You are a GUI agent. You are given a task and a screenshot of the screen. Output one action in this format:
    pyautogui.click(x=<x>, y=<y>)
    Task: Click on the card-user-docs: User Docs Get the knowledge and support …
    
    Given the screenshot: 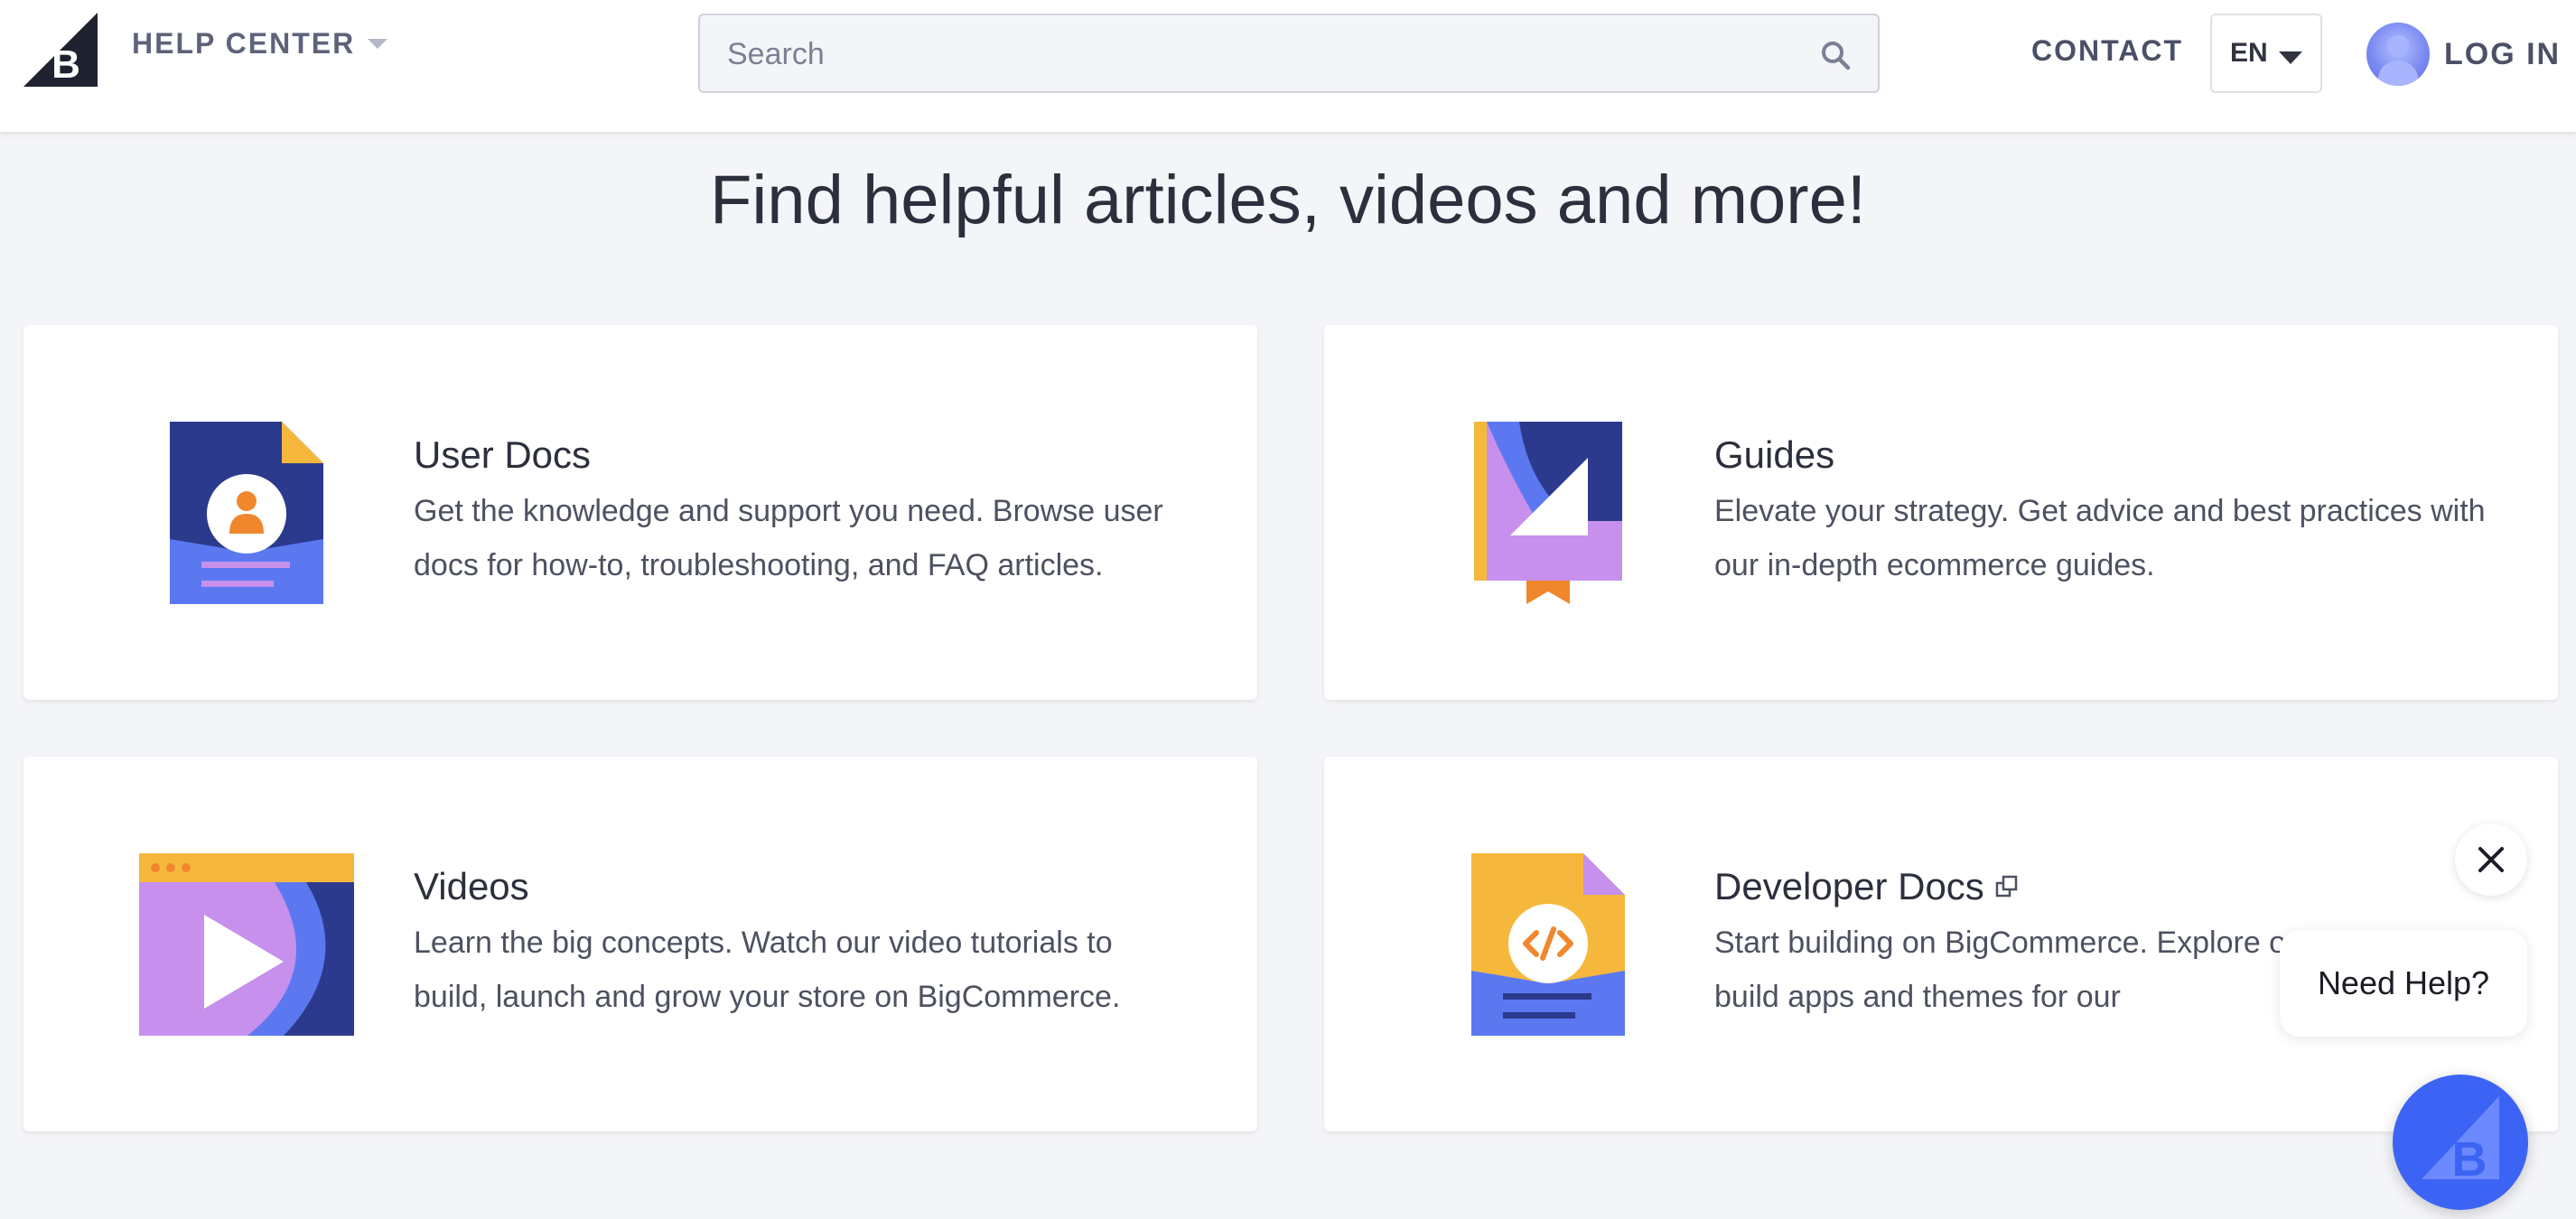 What is the action you would take?
    pyautogui.click(x=640, y=512)
    